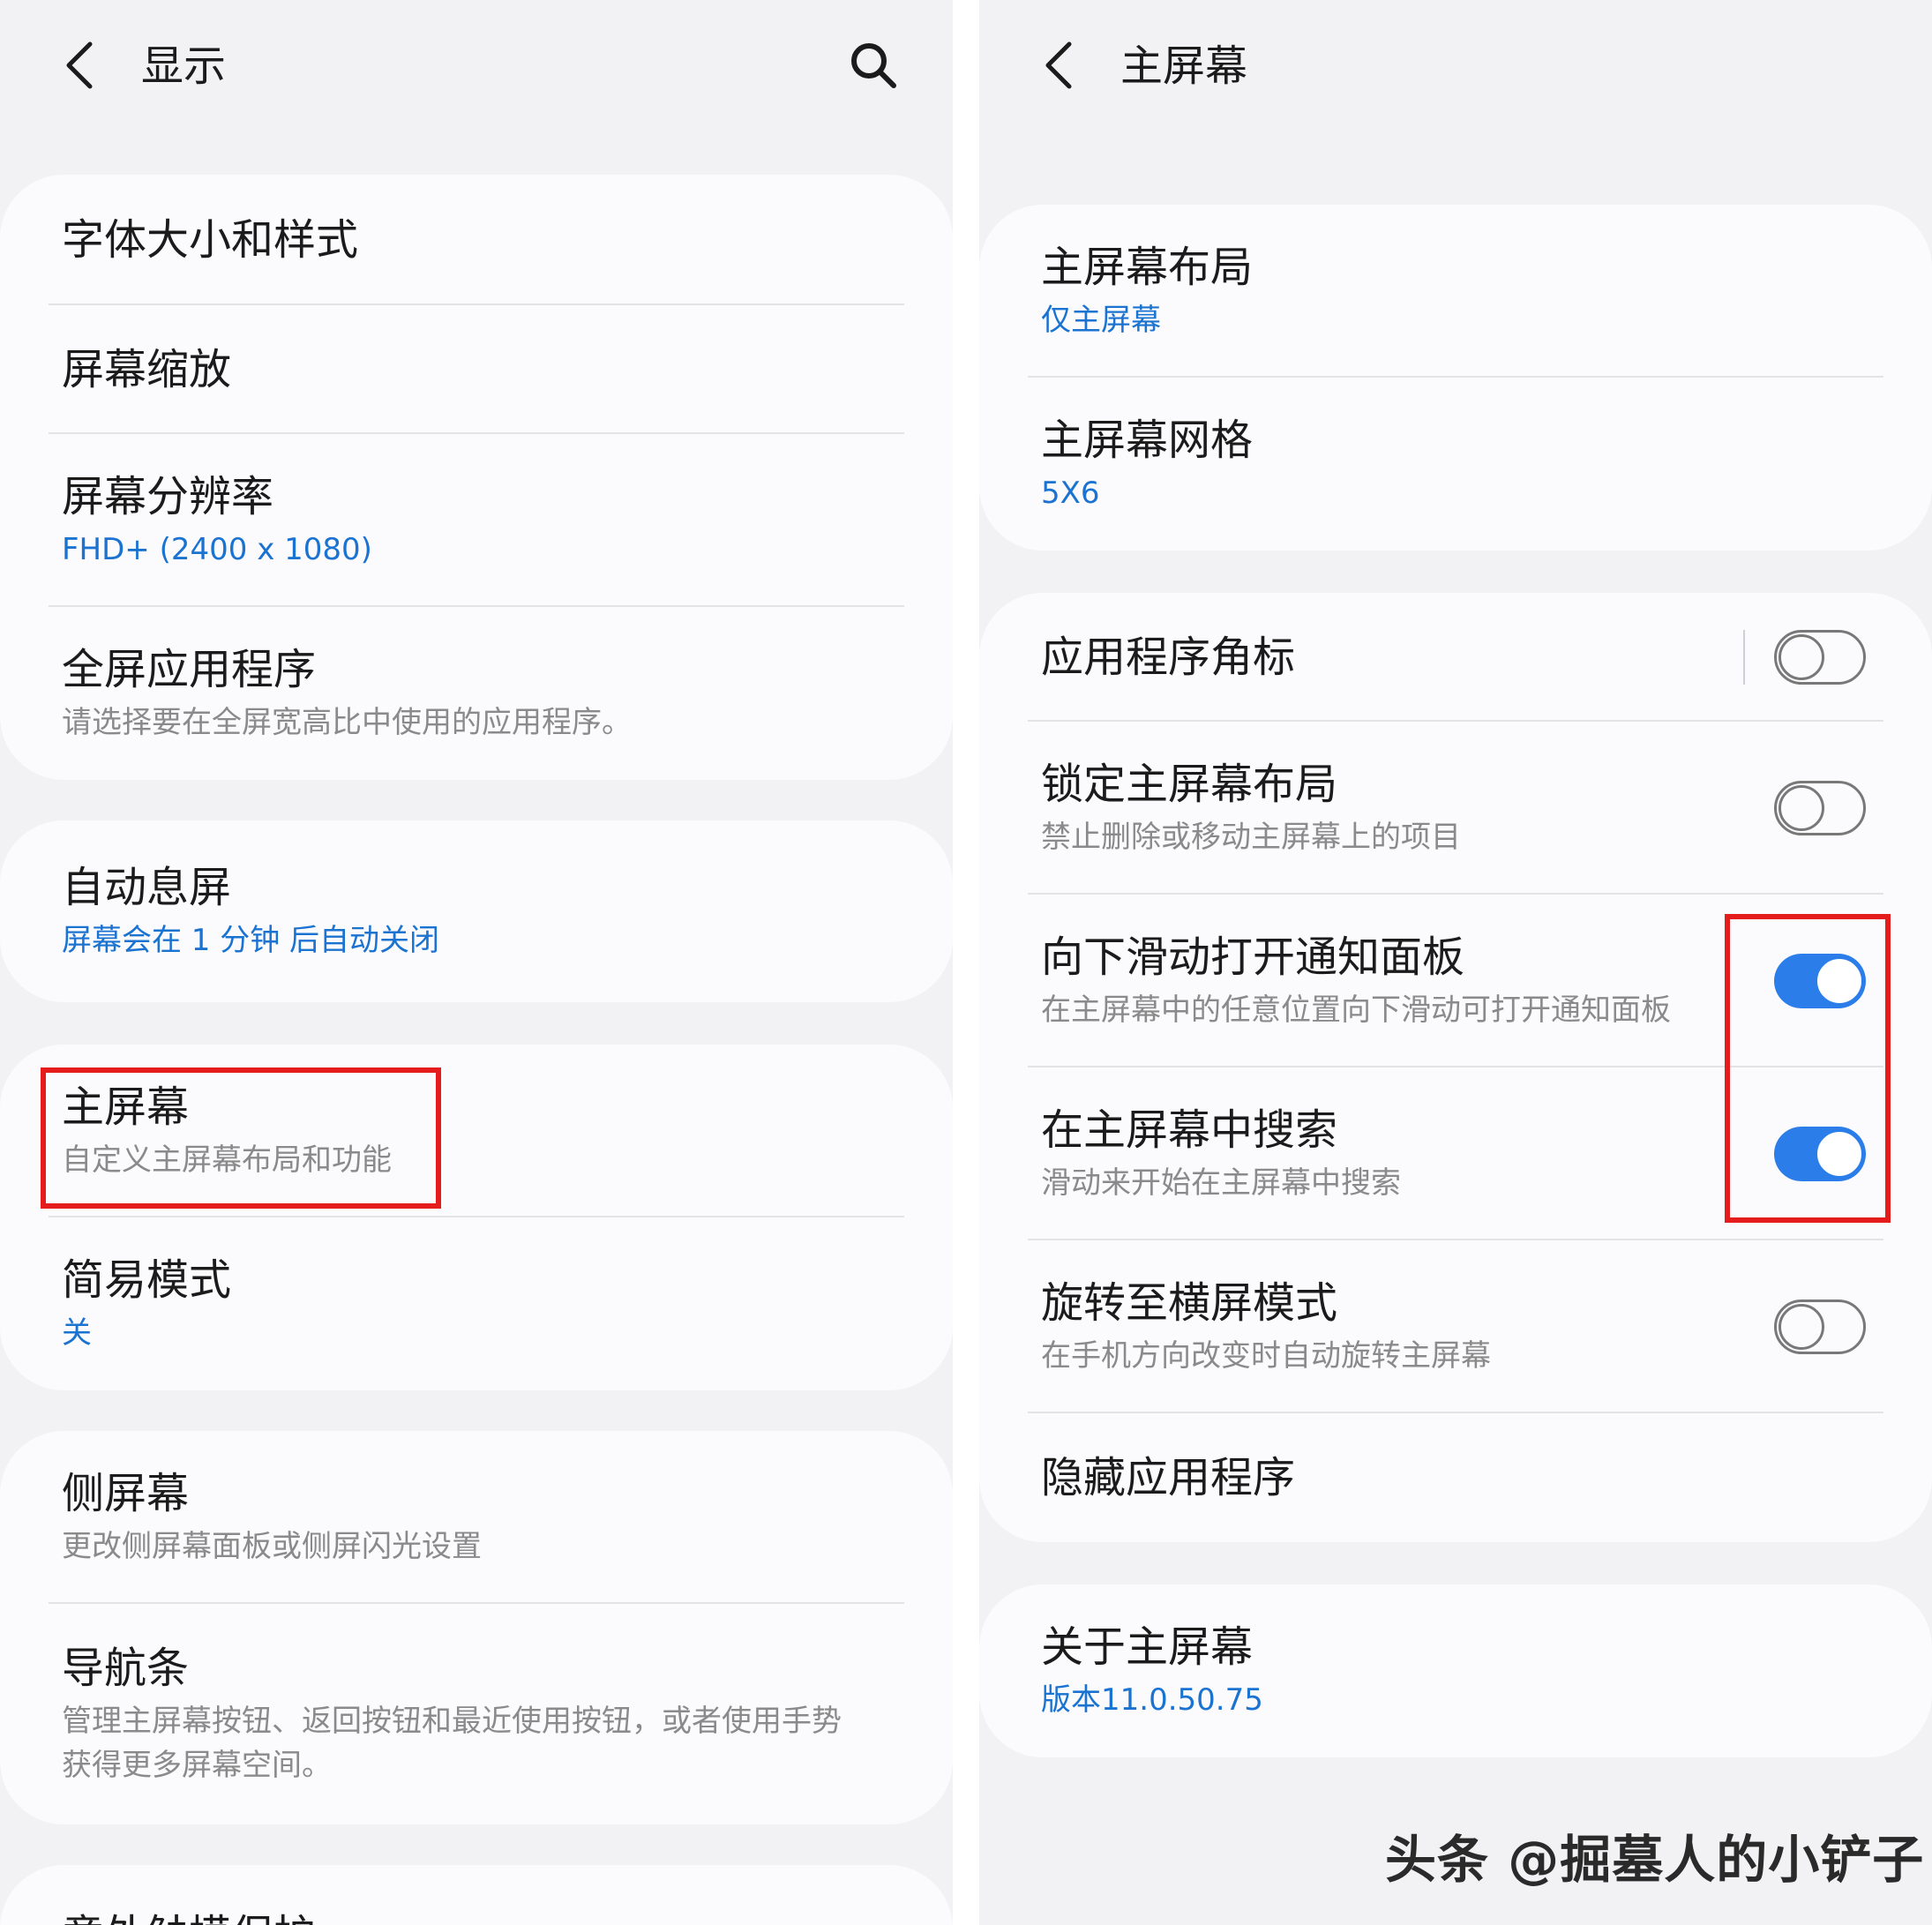 The height and width of the screenshot is (1925, 1932). I want to click on list-item-screen-timeout: 自动息屏 屏幕会在 1 分钟 后自动关闭, so click(477, 911).